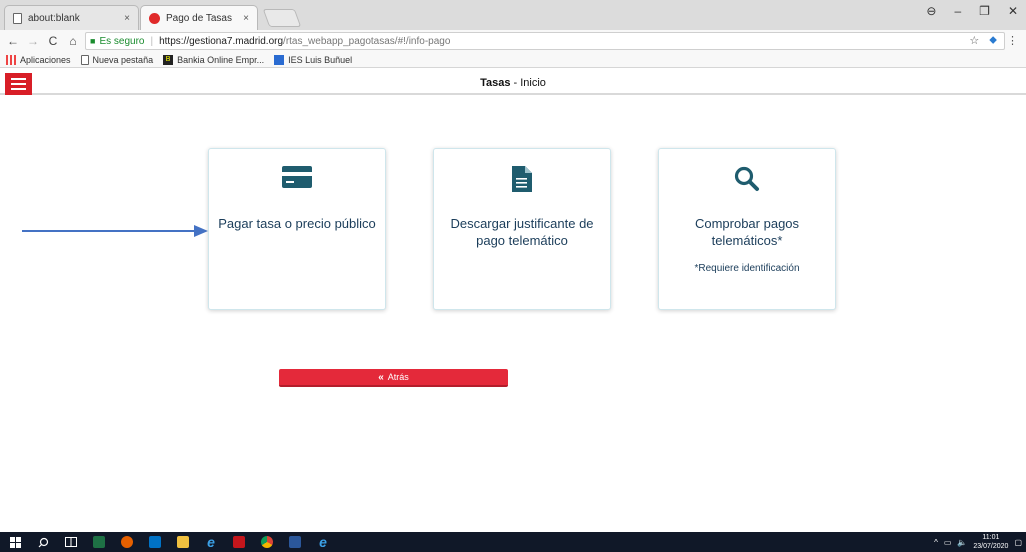 The height and width of the screenshot is (552, 1026). I want to click on bookmark-ies-luis-bunuel: IES Luis Buñuel, so click(313, 59).